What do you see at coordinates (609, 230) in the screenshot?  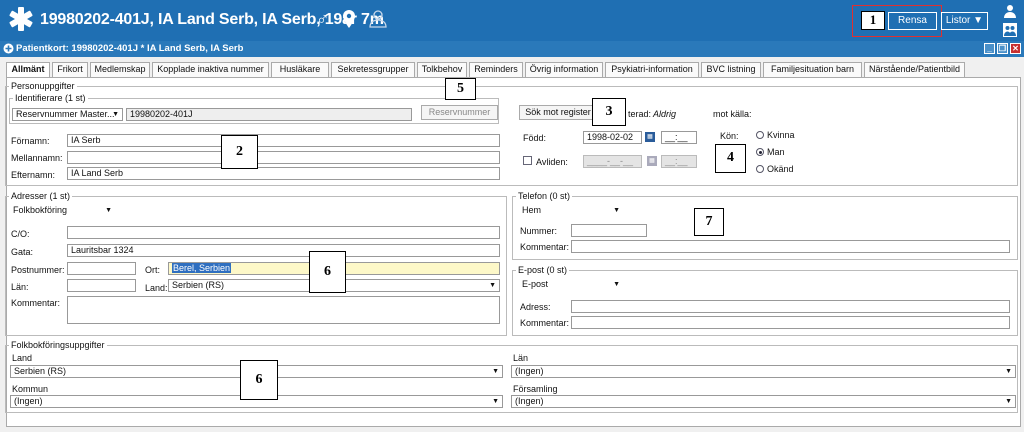 I see `nummer-field` at bounding box center [609, 230].